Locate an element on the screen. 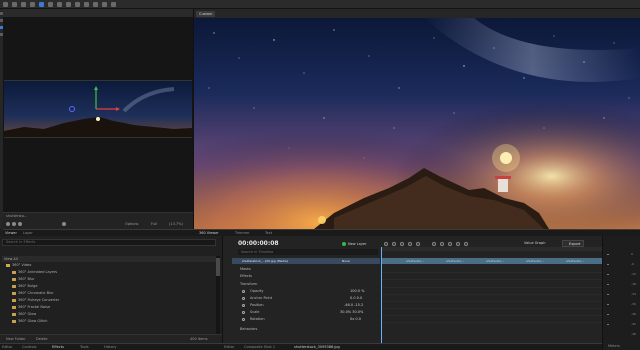 Image resolution: width=640 pixels, height=350 pixels. row-anchor-point: Anchor Point 0.0 0.0 is located at coordinates (306, 298).